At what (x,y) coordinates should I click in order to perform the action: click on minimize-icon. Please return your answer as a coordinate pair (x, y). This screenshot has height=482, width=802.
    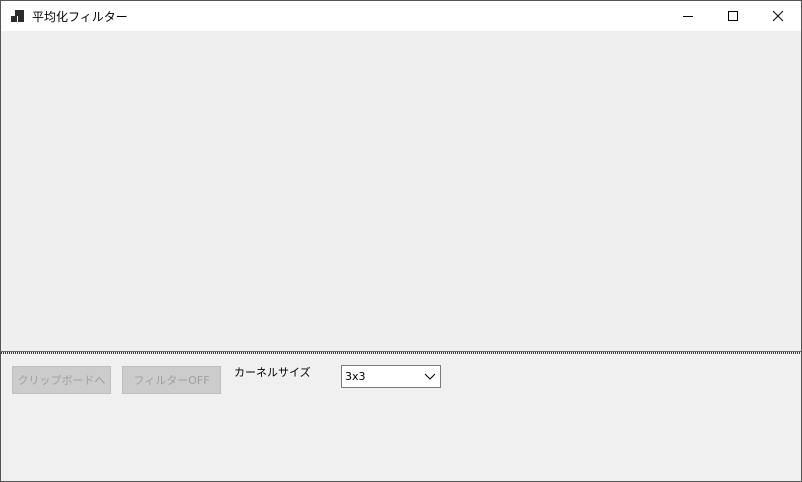
    Looking at the image, I should click on (688, 16).